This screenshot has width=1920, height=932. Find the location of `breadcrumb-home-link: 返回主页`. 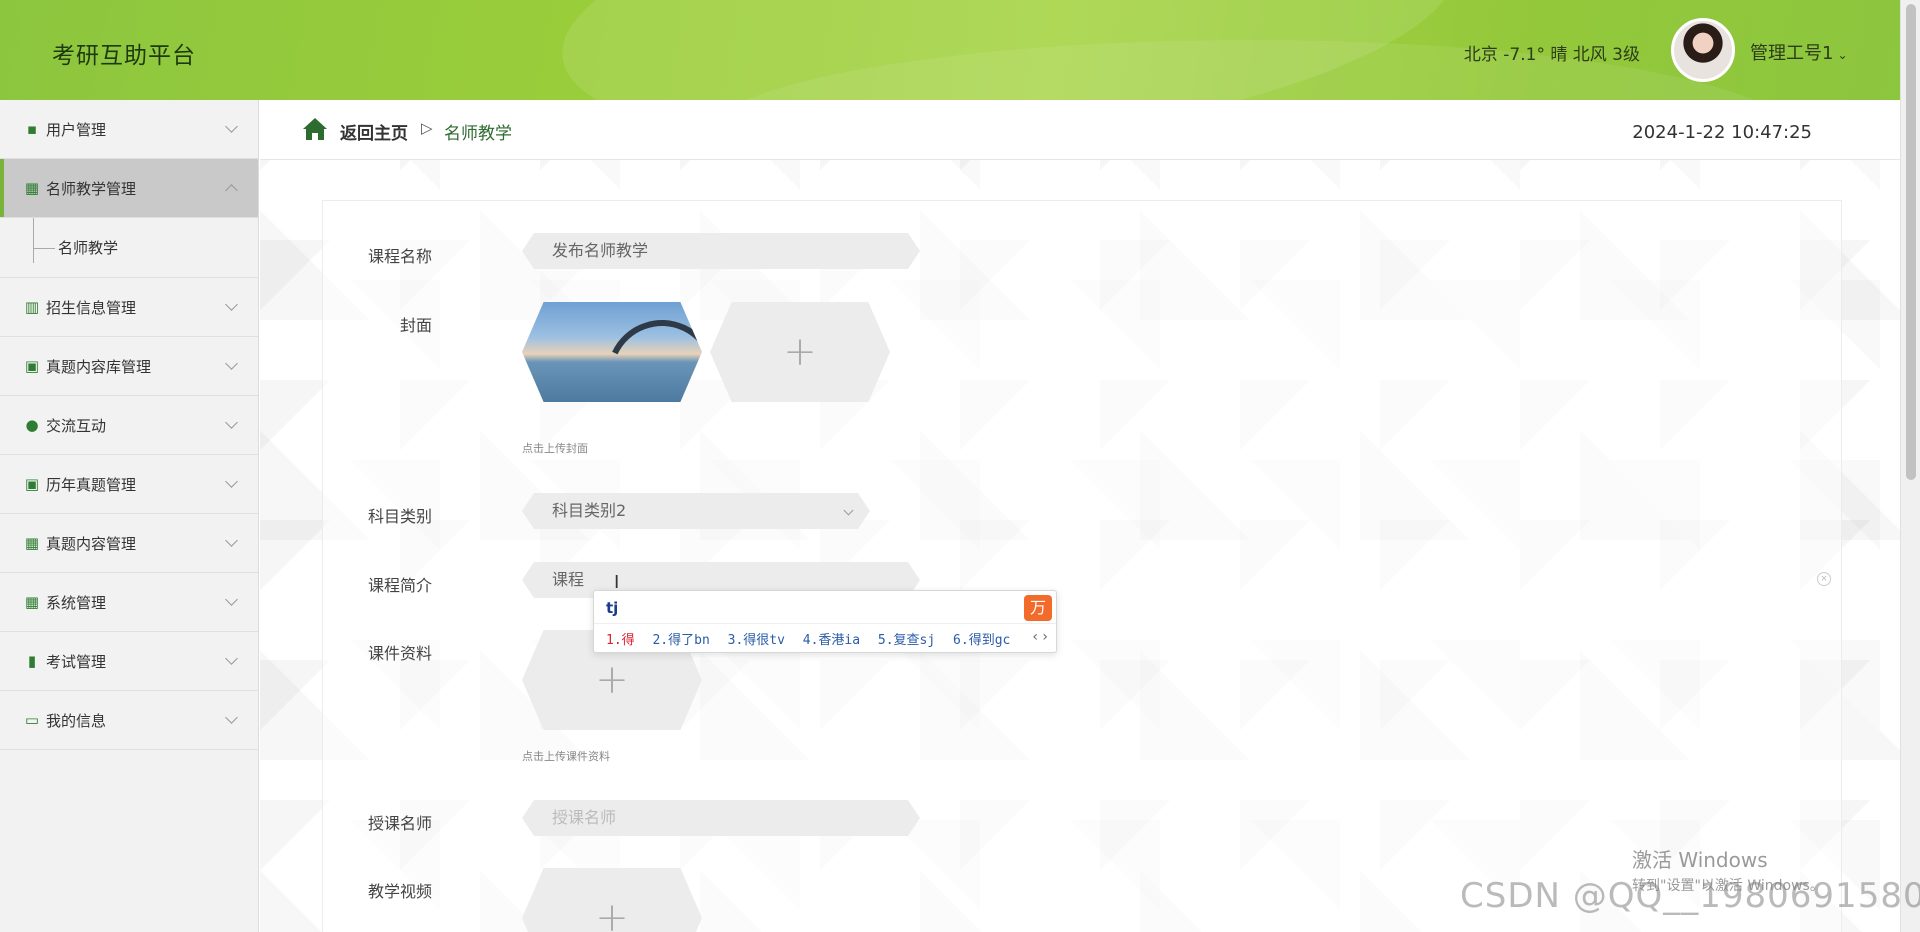

breadcrumb-home-link: 返回主页 is located at coordinates (374, 131).